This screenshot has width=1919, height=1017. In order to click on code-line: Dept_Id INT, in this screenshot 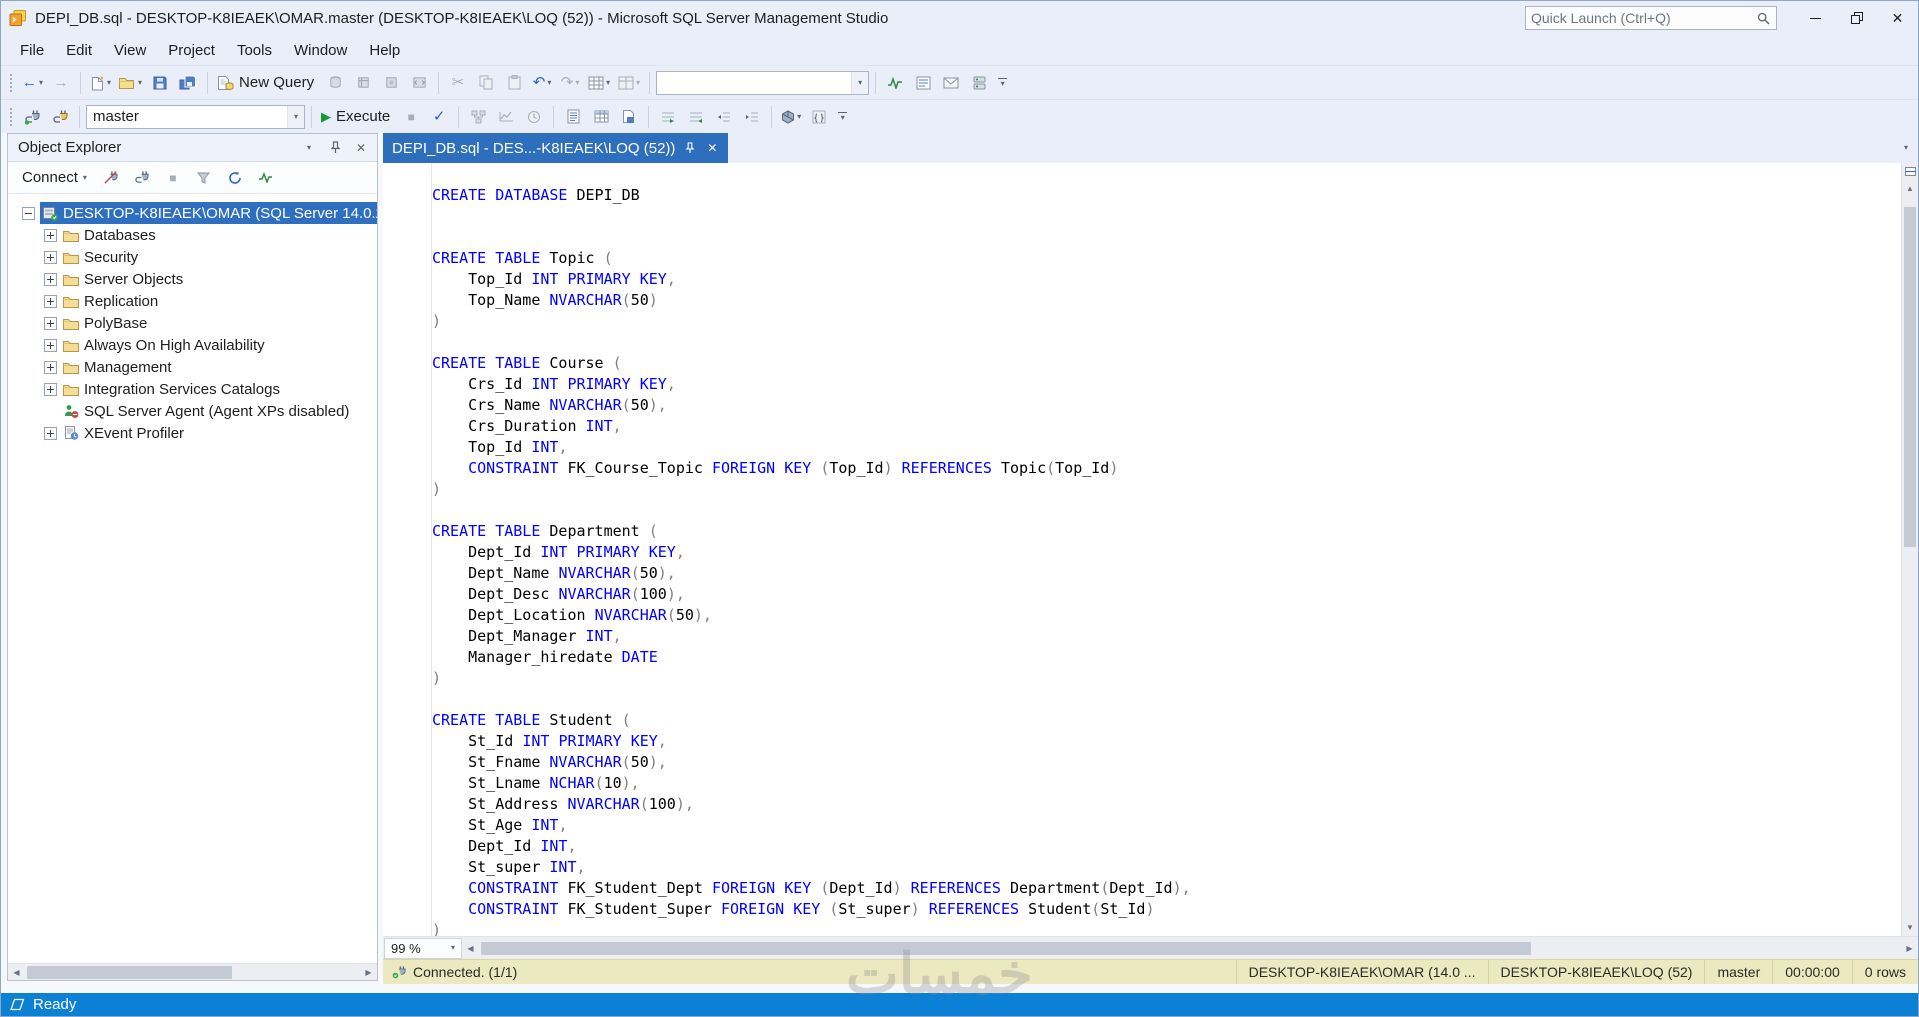, I will do `click(1166, 846)`.